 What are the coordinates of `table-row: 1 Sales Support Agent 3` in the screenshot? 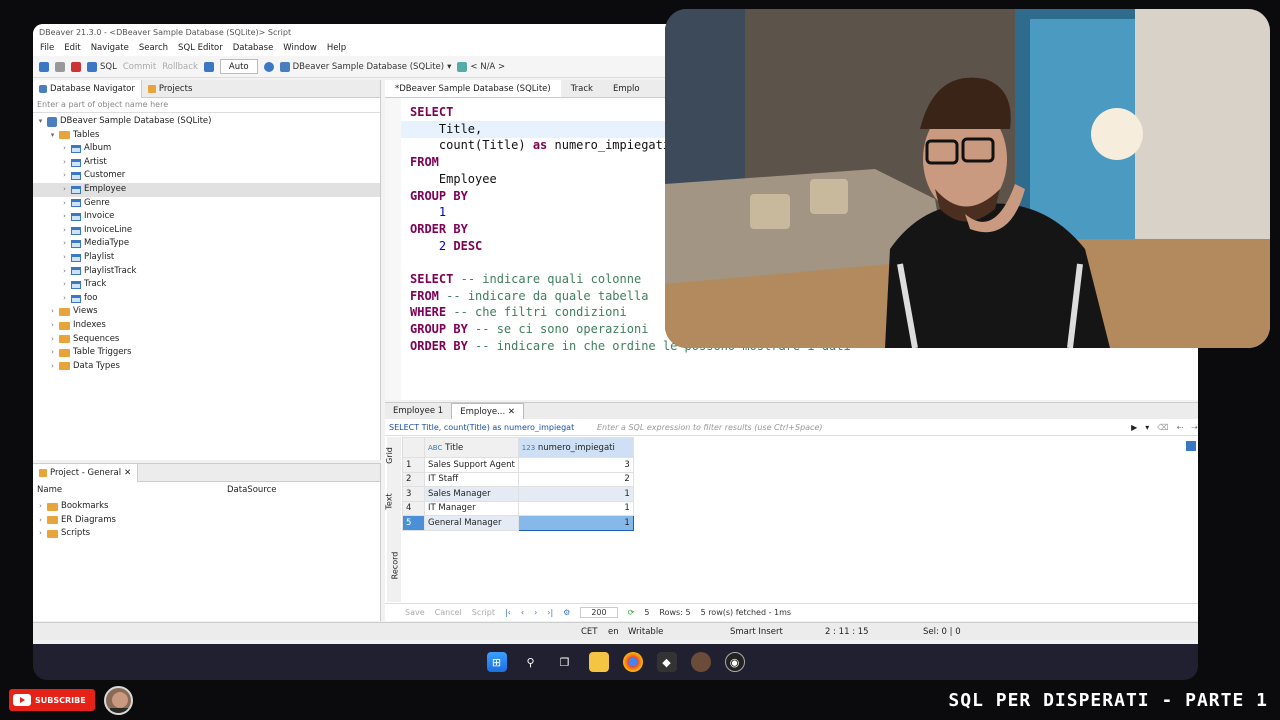 It's located at (518, 465).